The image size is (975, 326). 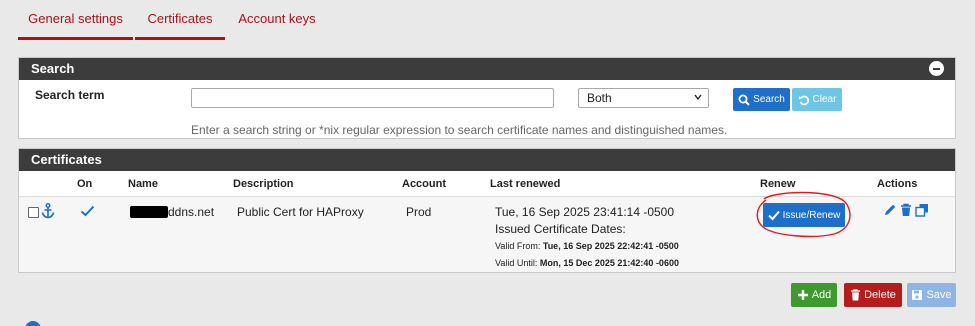 I want to click on column-header-actions: Actions, so click(x=897, y=184).